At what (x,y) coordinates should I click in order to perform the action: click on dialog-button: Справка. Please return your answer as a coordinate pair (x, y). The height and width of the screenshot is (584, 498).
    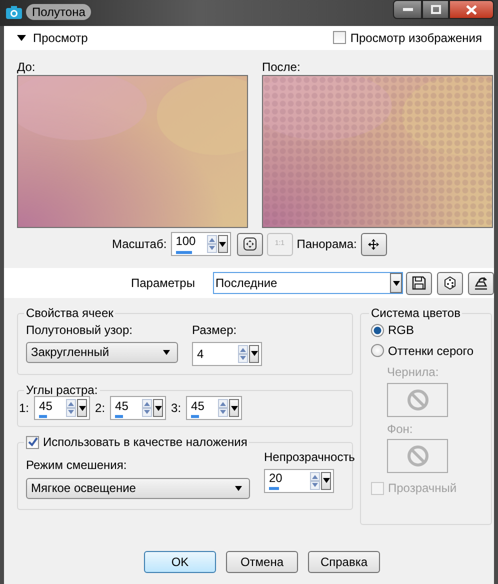
    Looking at the image, I should click on (344, 562).